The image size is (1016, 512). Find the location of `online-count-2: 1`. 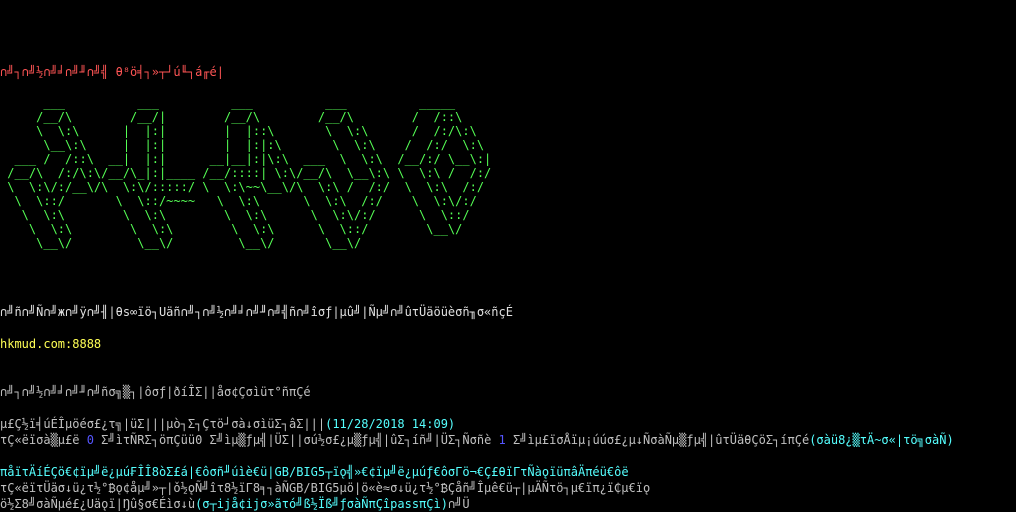

online-count-2: 1 is located at coordinates (502, 440).